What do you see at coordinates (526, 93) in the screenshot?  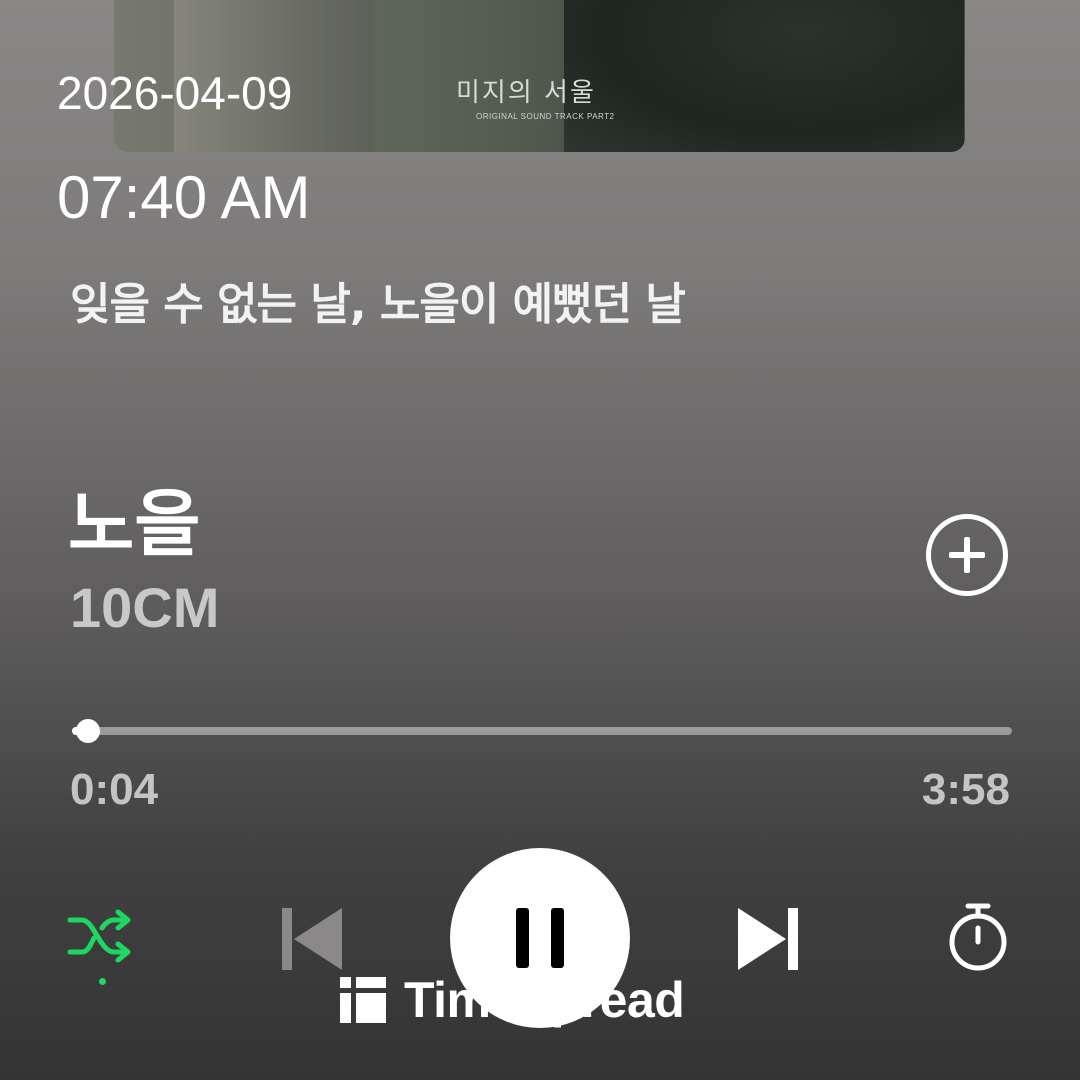 I see `album-art-title: 미지의 서울` at bounding box center [526, 93].